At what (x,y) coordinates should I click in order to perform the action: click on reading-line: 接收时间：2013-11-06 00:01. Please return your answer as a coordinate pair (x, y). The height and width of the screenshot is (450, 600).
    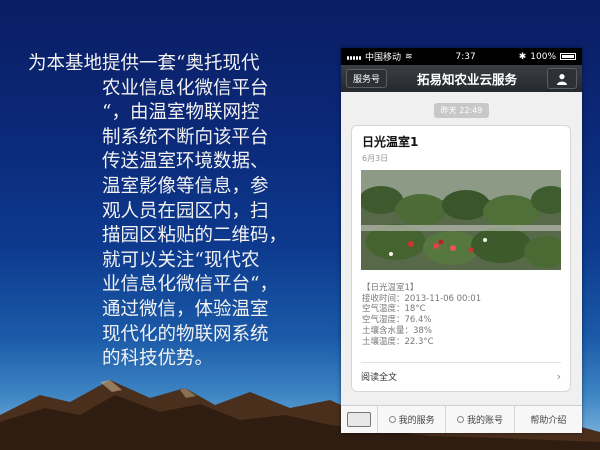
    Looking at the image, I should click on (422, 298).